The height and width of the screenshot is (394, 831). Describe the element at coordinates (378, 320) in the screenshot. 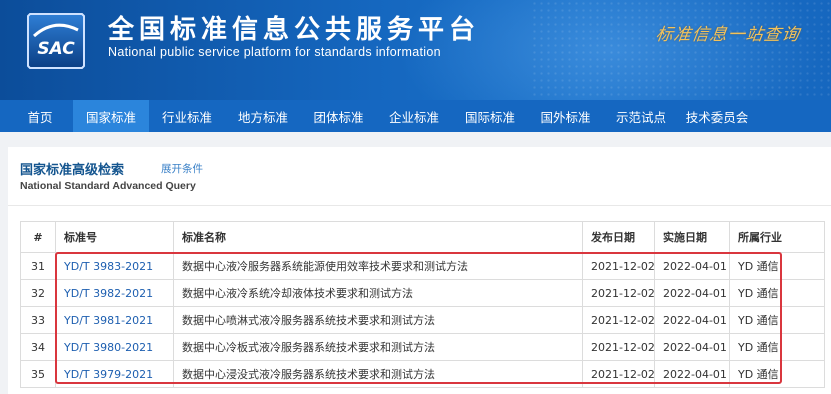

I see `standard-name: 数据中心喷淋式液冷服务器系统技术要求和测试方法` at that location.